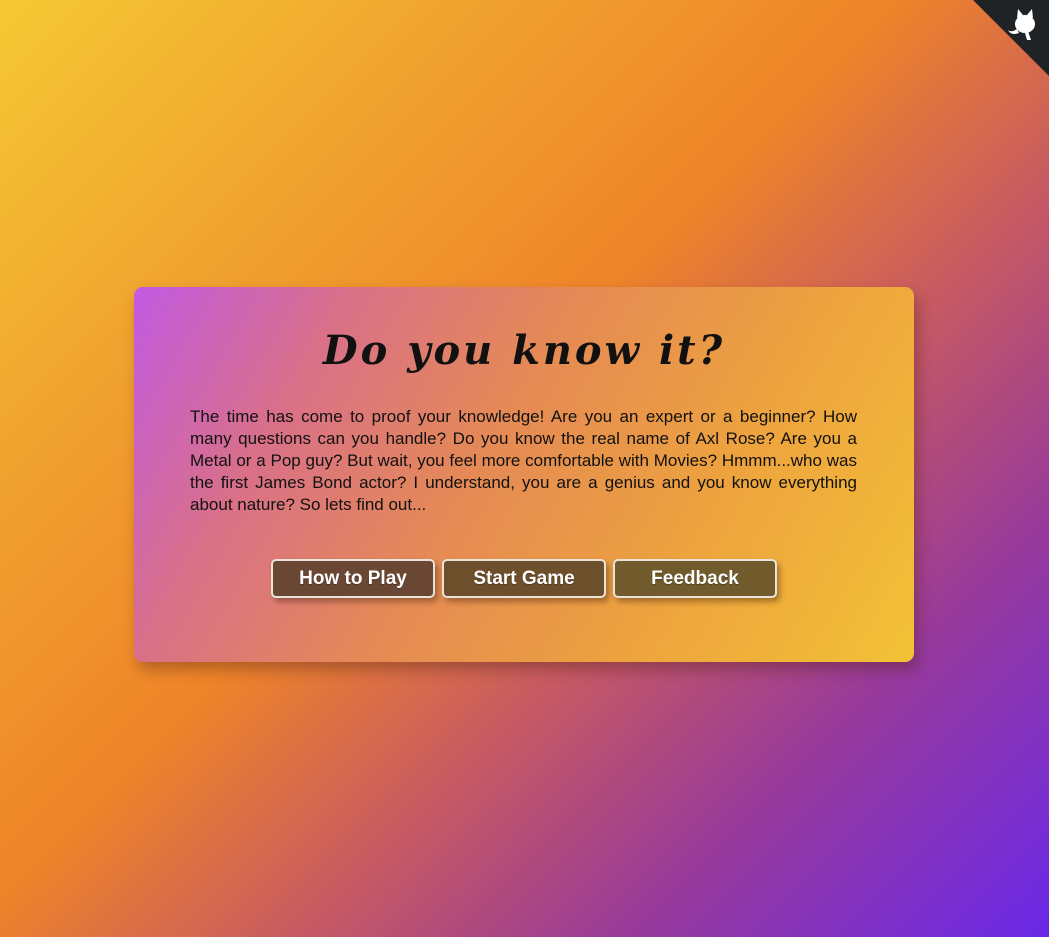 The height and width of the screenshot is (937, 1049). I want to click on github-icon, so click(1011, 38).